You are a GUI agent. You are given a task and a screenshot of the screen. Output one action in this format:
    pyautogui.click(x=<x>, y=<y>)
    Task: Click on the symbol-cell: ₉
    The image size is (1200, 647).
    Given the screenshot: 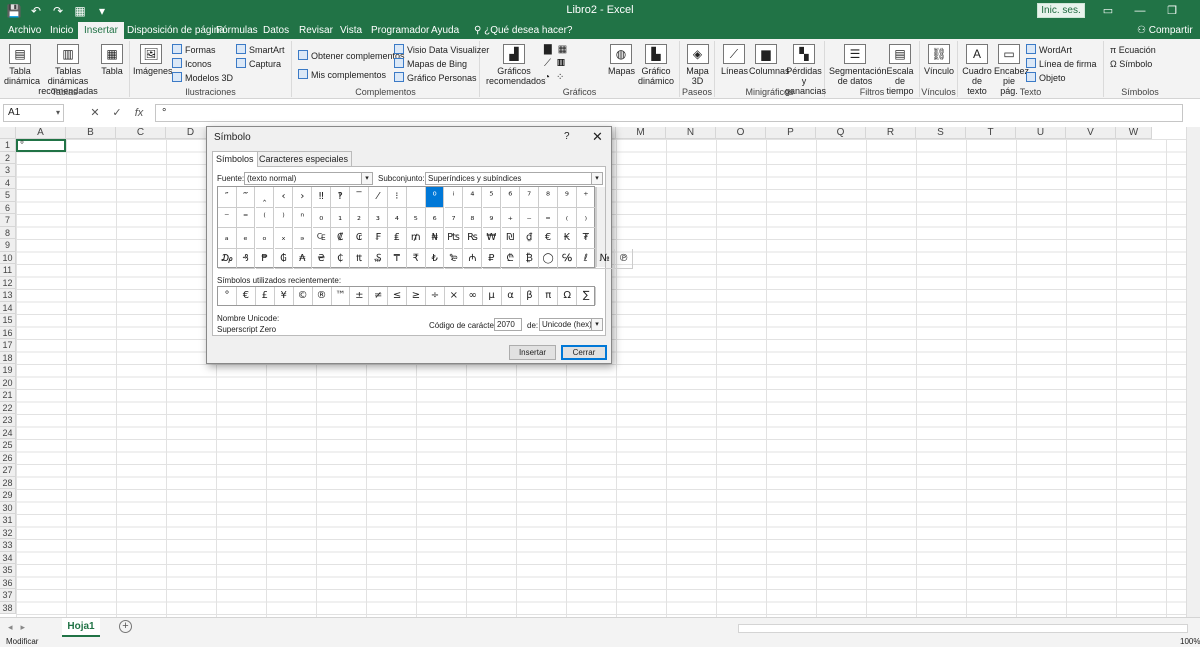 What is the action you would take?
    pyautogui.click(x=492, y=217)
    